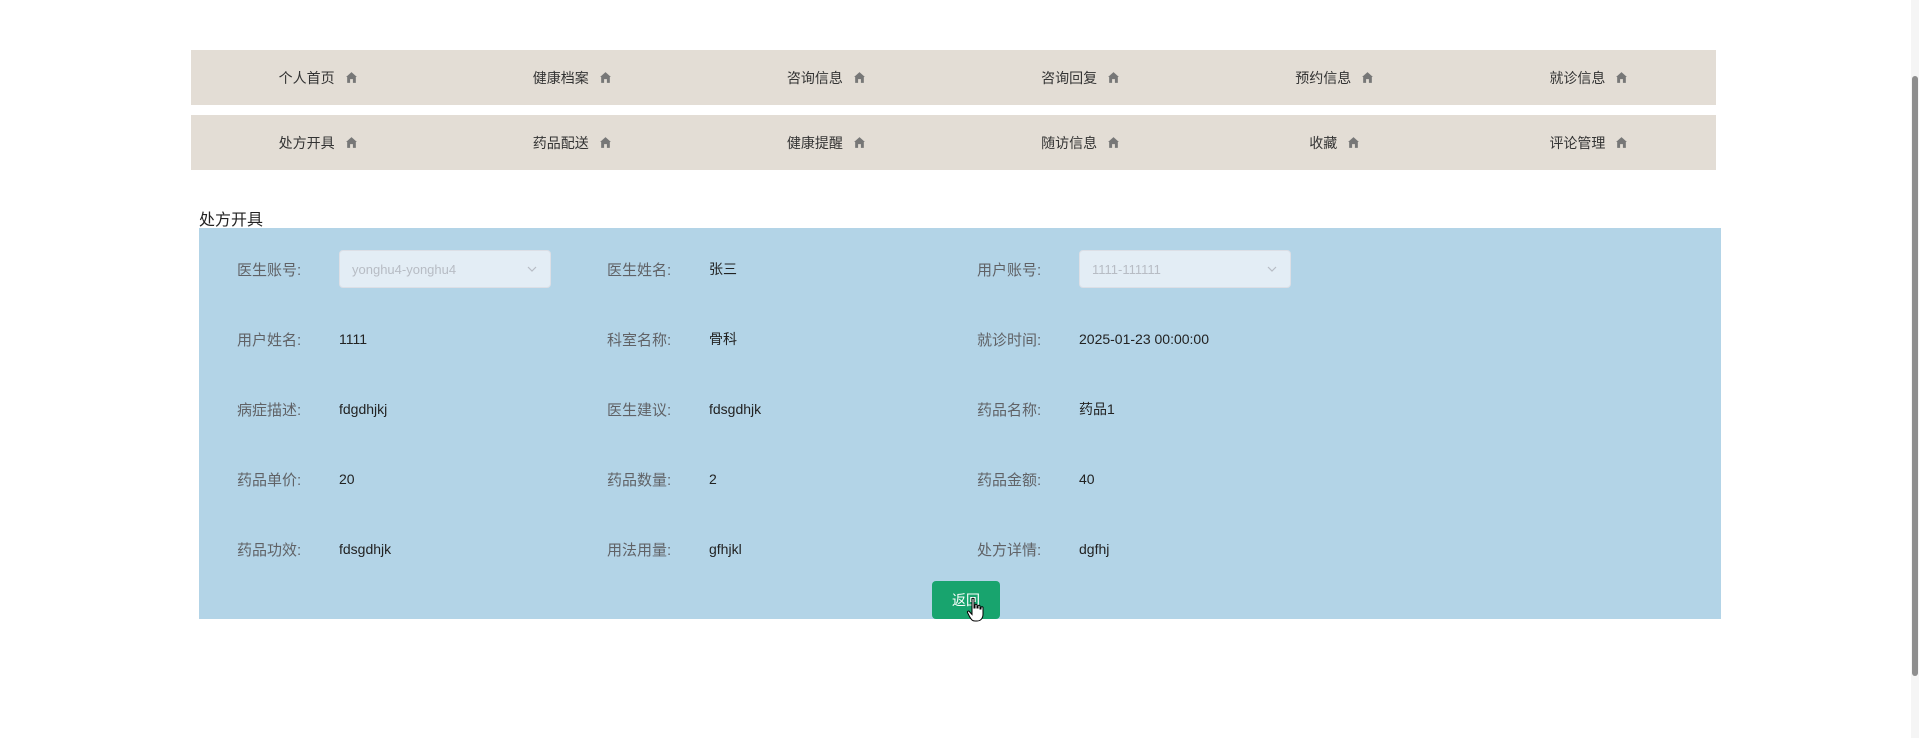 The width and height of the screenshot is (1919, 738). I want to click on nav-item-label: 预约信息, so click(1323, 77).